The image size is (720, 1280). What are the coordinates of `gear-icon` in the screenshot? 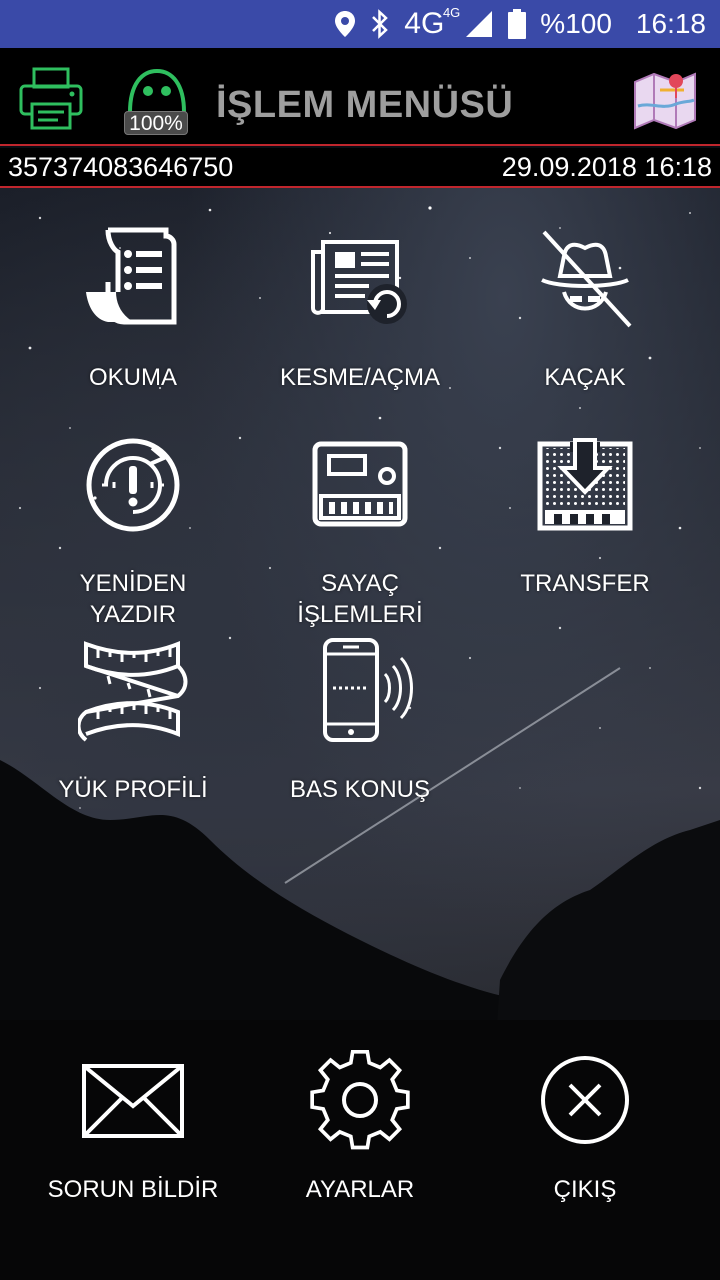 It's located at (360, 1100).